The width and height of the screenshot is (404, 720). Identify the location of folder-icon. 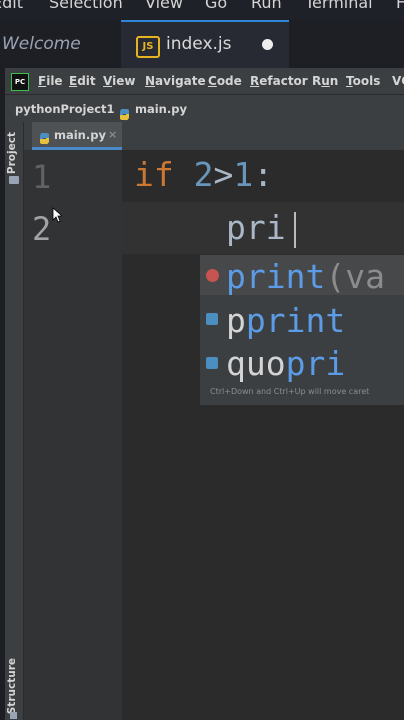
(14, 180).